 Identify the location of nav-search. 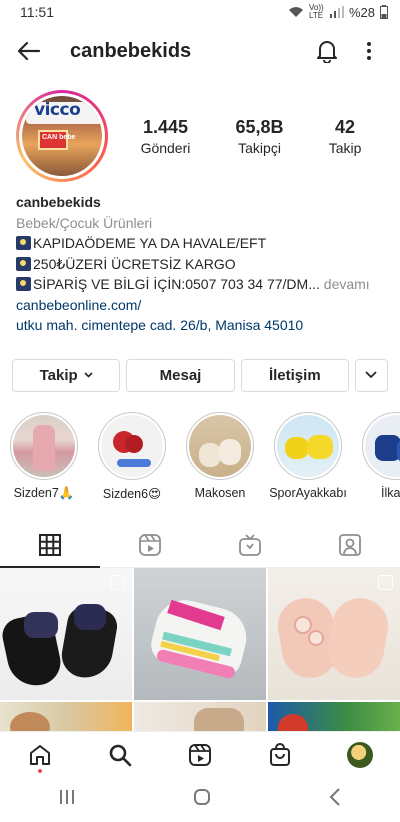
(120, 755).